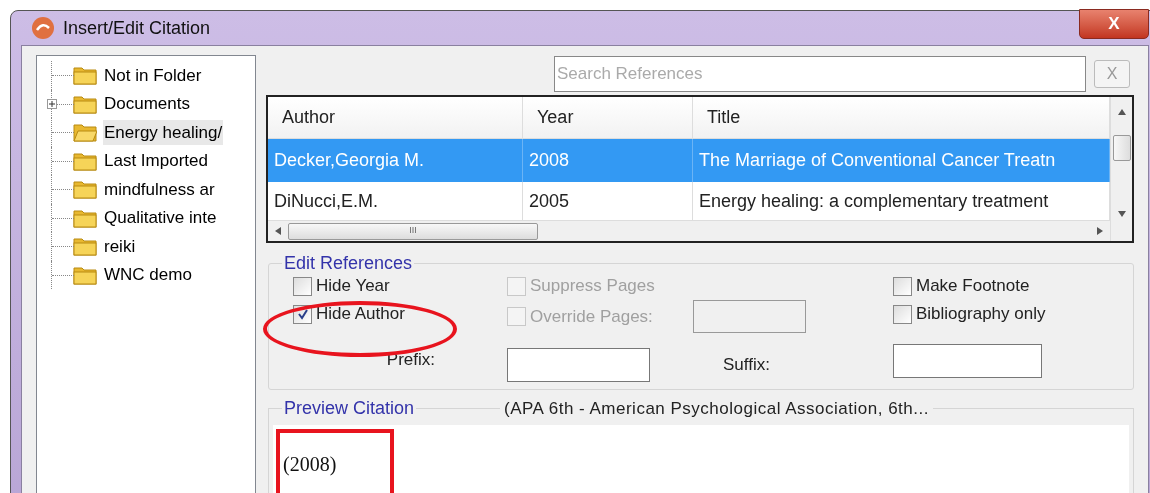  I want to click on expand-icon, so click(52, 103).